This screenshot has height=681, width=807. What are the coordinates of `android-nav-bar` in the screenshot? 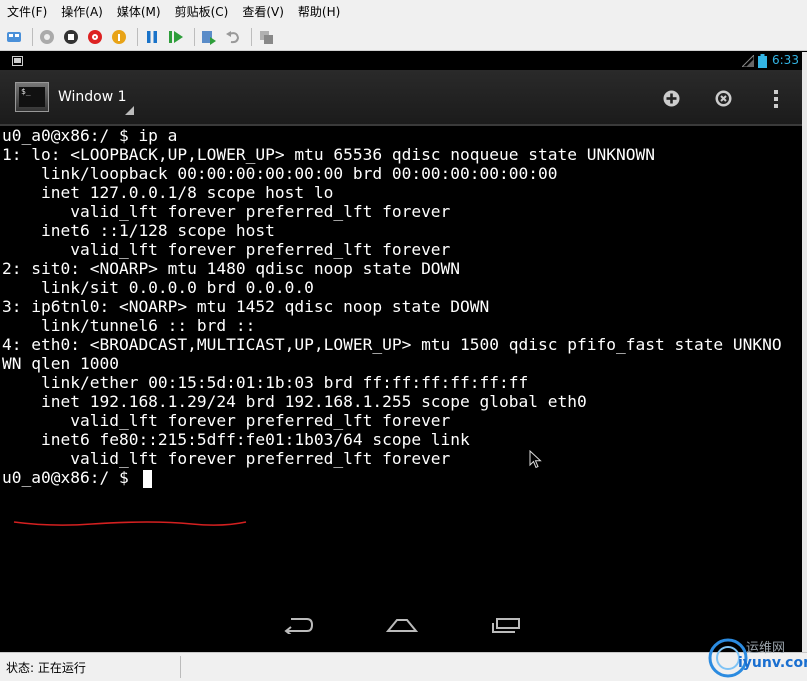 It's located at (401, 626).